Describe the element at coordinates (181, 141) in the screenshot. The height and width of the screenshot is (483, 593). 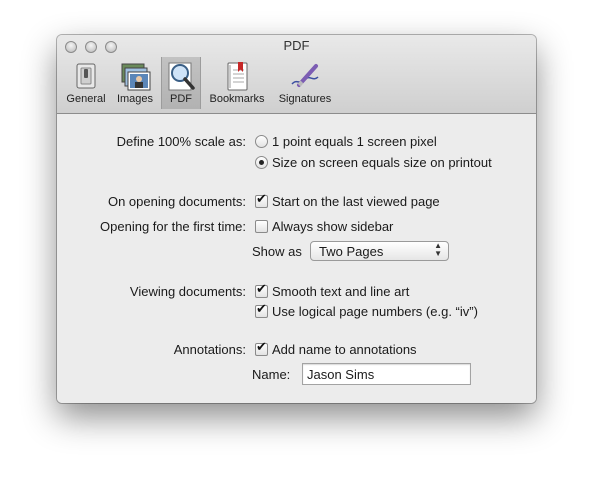
I see `scale-label: Define 100% scale as:` at that location.